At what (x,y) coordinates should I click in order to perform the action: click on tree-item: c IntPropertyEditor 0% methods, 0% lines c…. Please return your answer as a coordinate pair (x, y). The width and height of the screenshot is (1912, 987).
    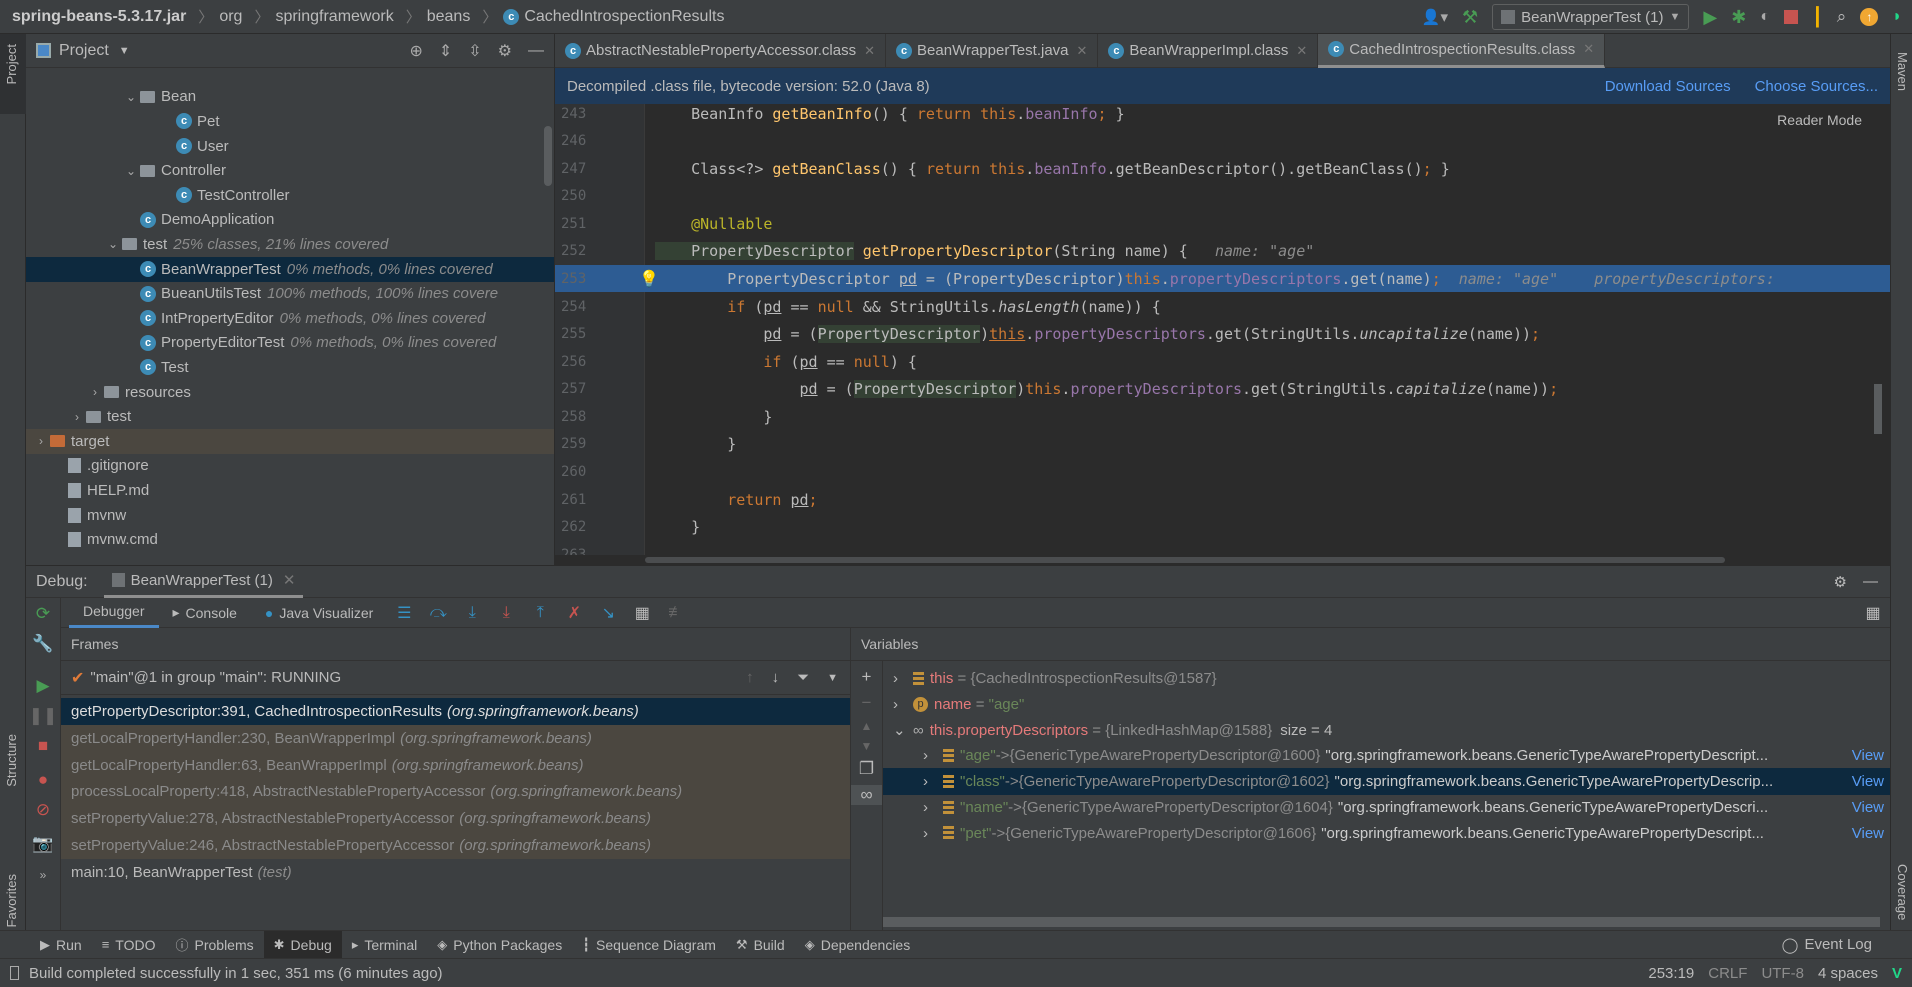
    Looking at the image, I should click on (290, 318).